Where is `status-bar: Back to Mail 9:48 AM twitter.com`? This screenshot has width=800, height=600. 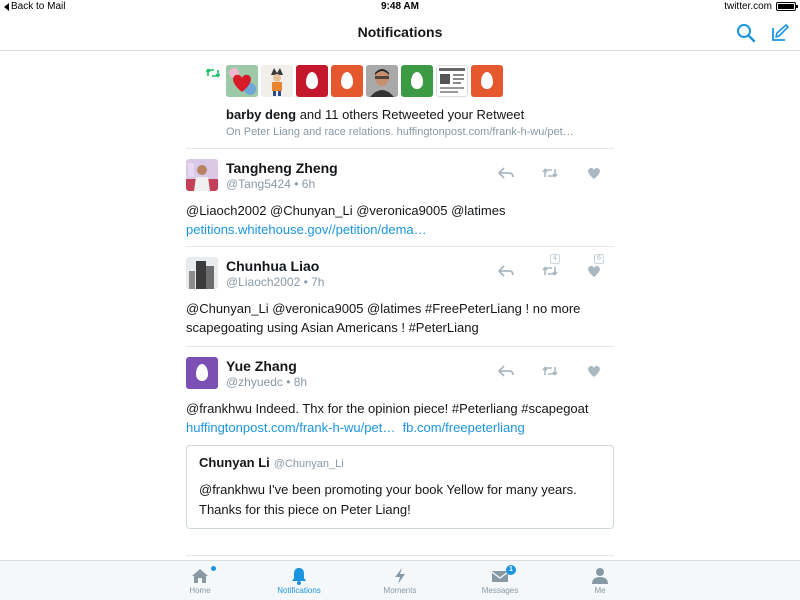 status-bar: Back to Mail 9:48 AM twitter.com is located at coordinates (400, 7).